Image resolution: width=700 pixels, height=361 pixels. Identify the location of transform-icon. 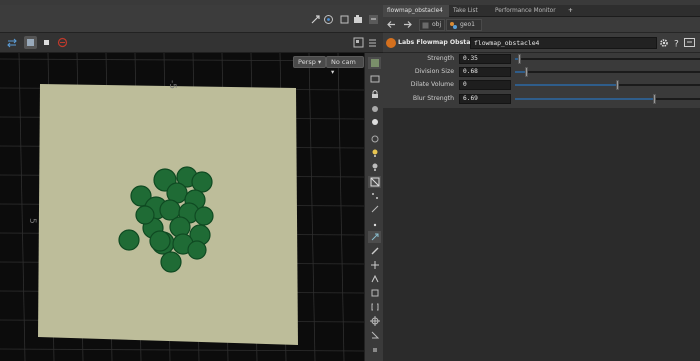
(374, 265).